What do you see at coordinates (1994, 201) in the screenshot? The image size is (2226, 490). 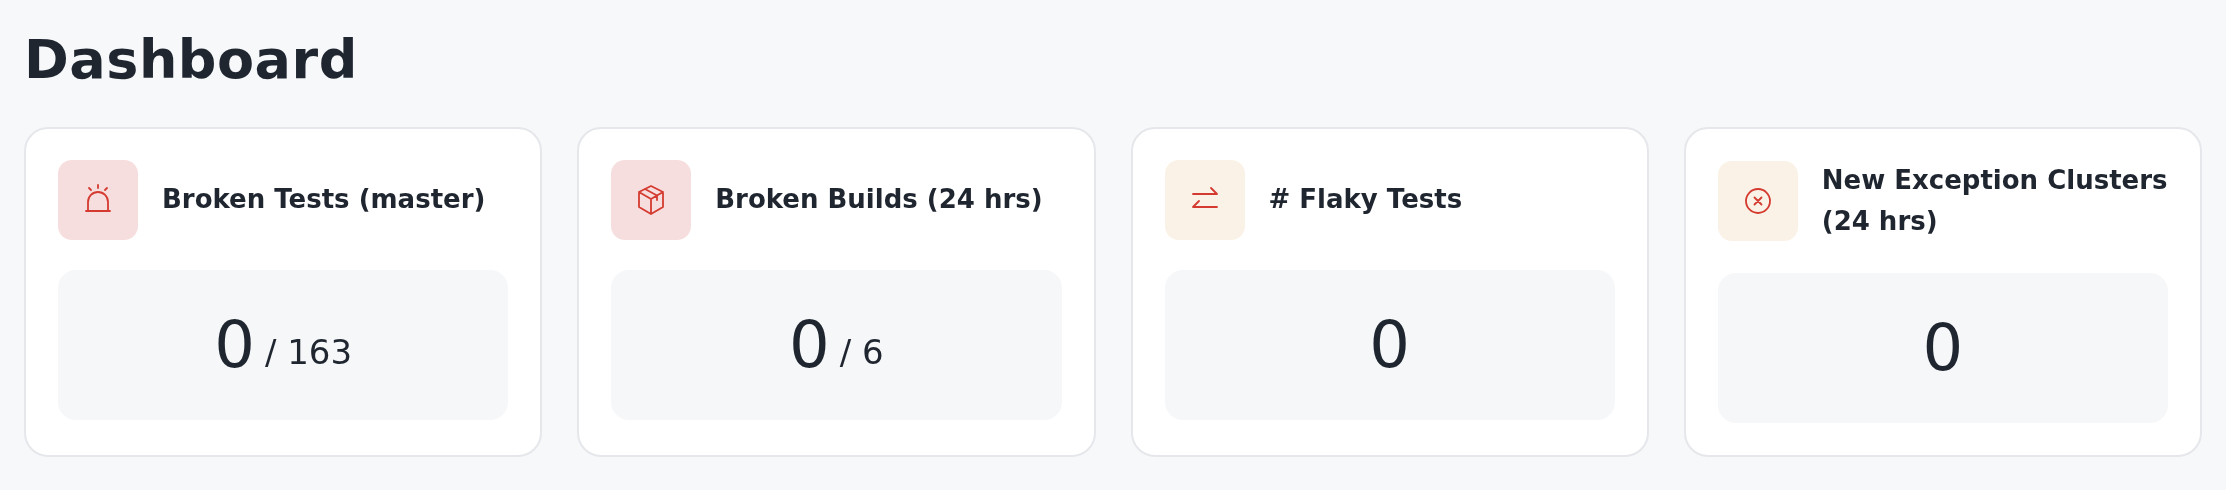 I see `card-title: New Exception Clusters (24 hrs)` at bounding box center [1994, 201].